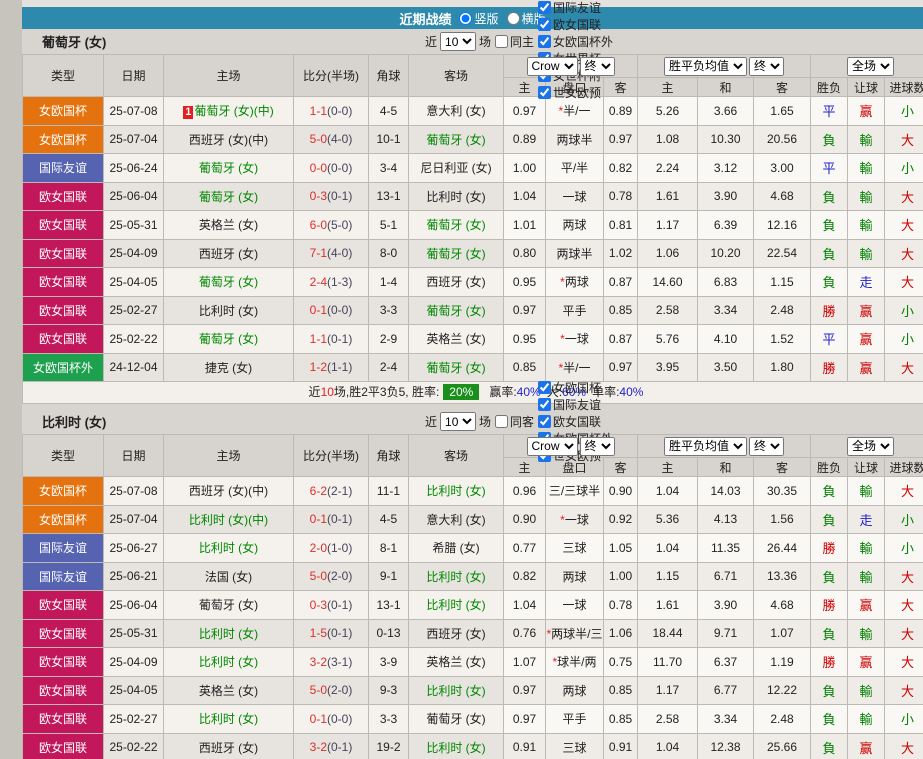 The width and height of the screenshot is (923, 759). Describe the element at coordinates (63, 491) in the screenshot. I see `match-league: 女欧国杯` at that location.